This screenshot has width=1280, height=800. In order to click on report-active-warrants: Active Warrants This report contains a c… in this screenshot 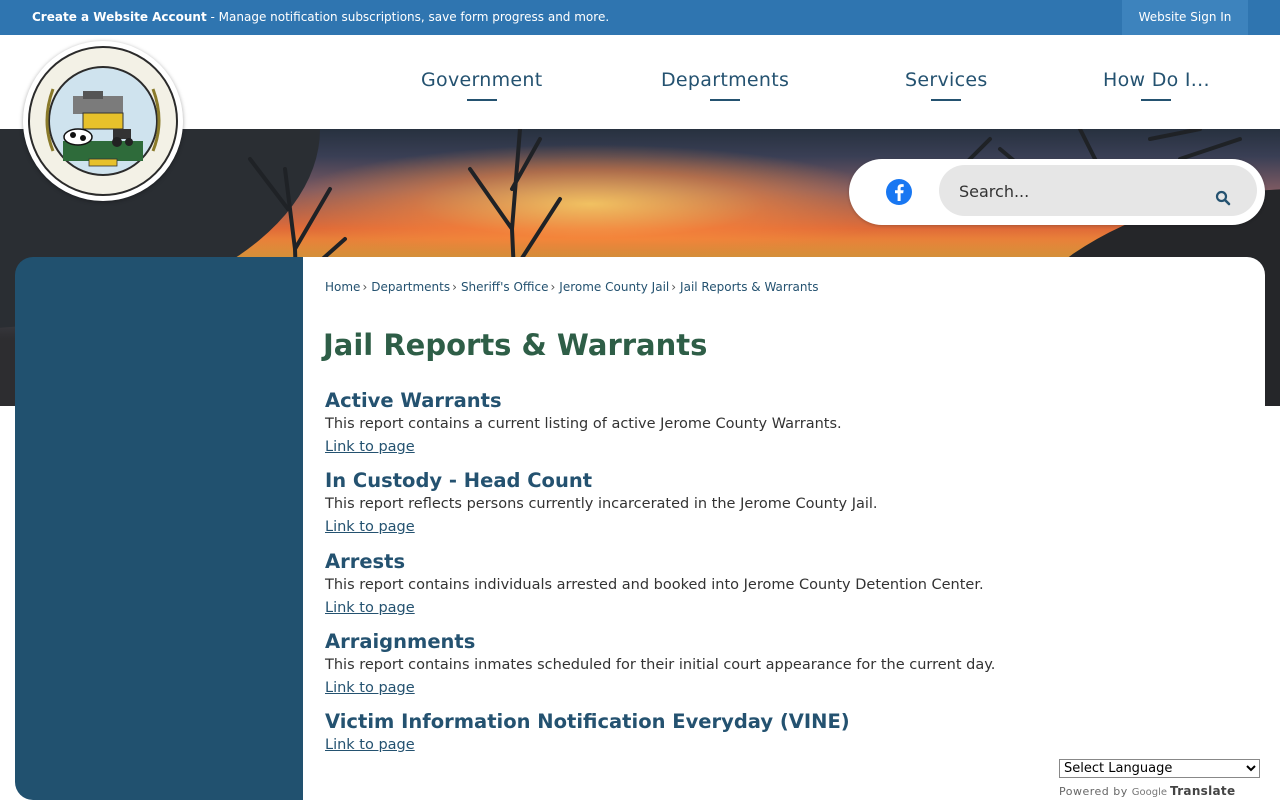, I will do `click(583, 423)`.